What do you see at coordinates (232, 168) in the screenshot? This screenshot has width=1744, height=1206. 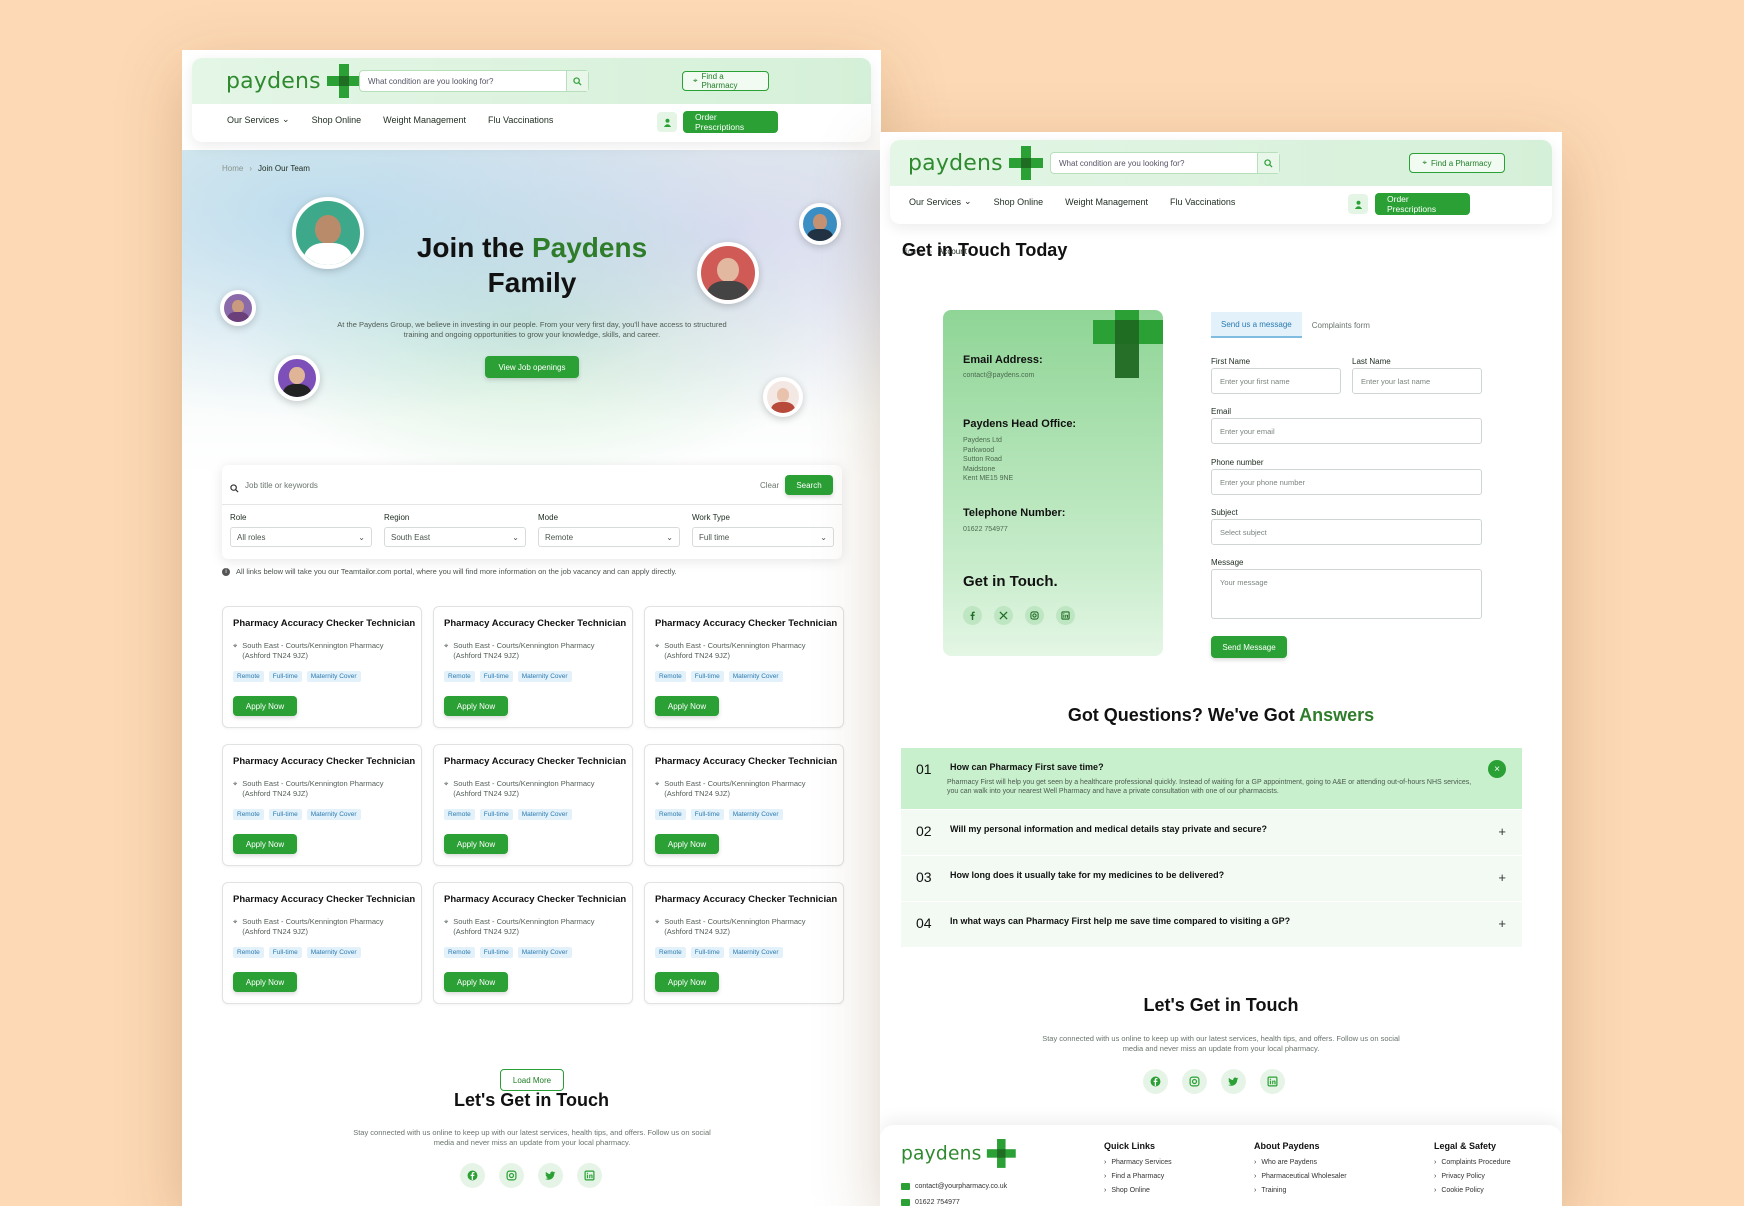 I see `breadcrumb-home: Home` at bounding box center [232, 168].